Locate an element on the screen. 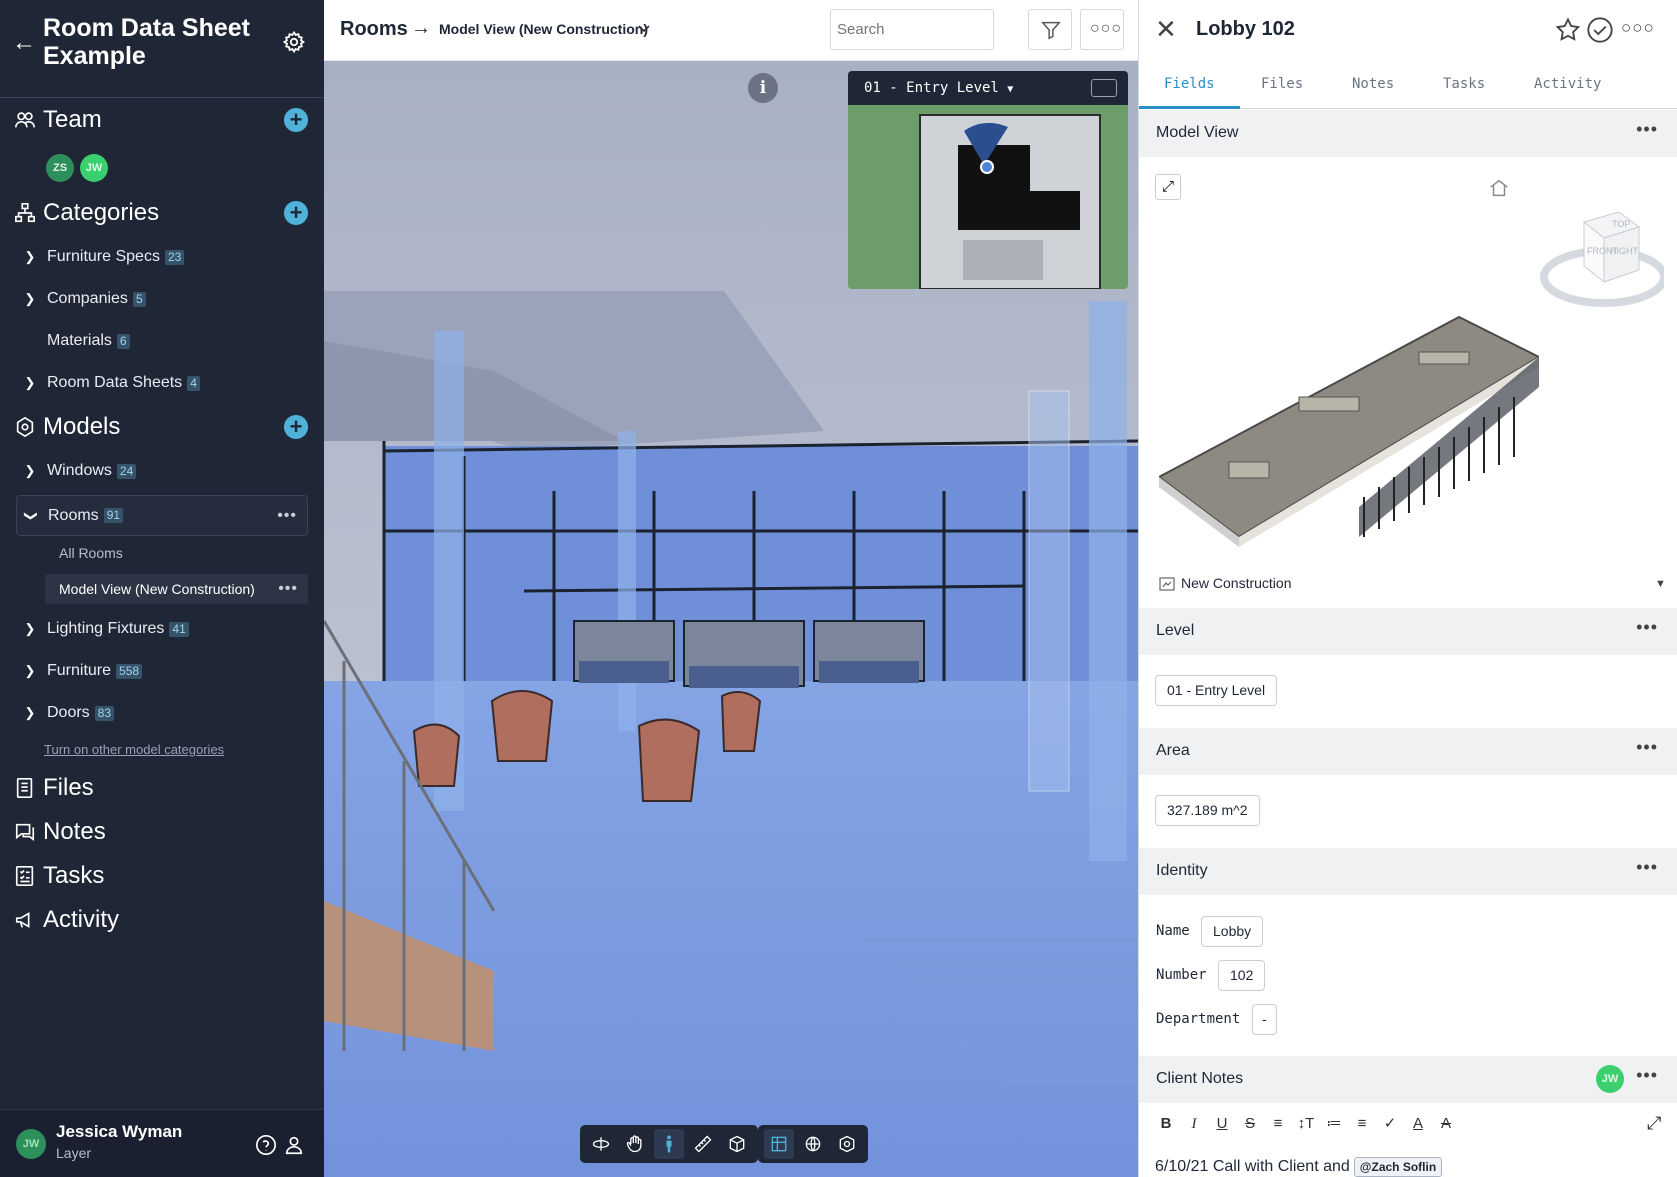 The image size is (1677, 1177). sidebar-item-materials: Materials 6 is located at coordinates (162, 341).